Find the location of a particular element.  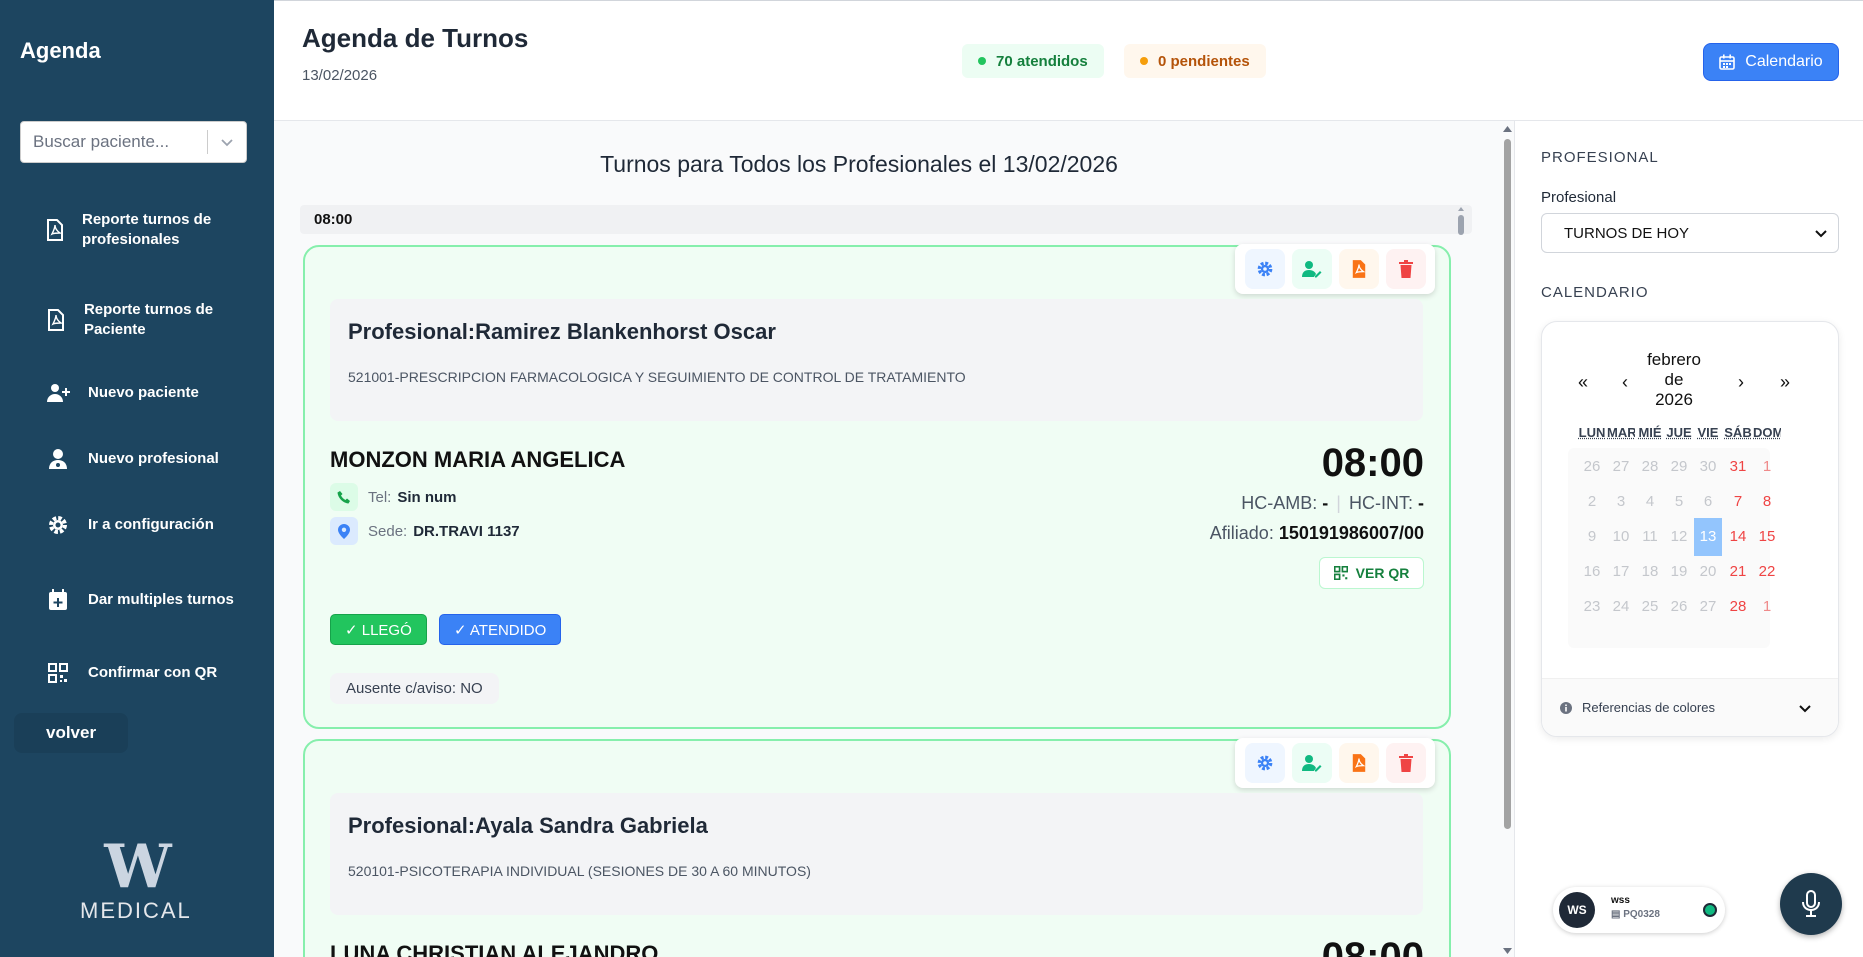

nav-settings: Ir a configuración is located at coordinates (146, 525).